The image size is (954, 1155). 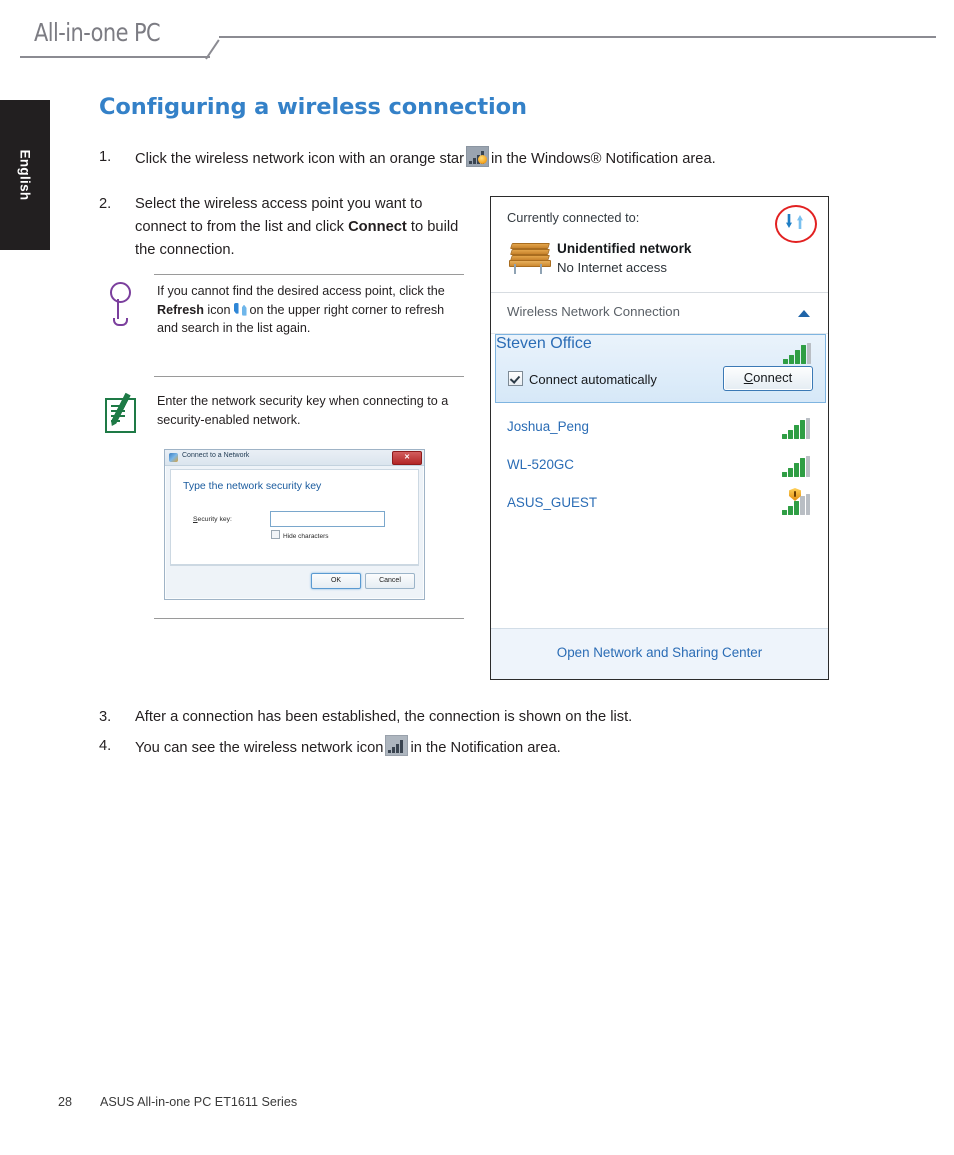 I want to click on connect-automatically-box, so click(x=515, y=378).